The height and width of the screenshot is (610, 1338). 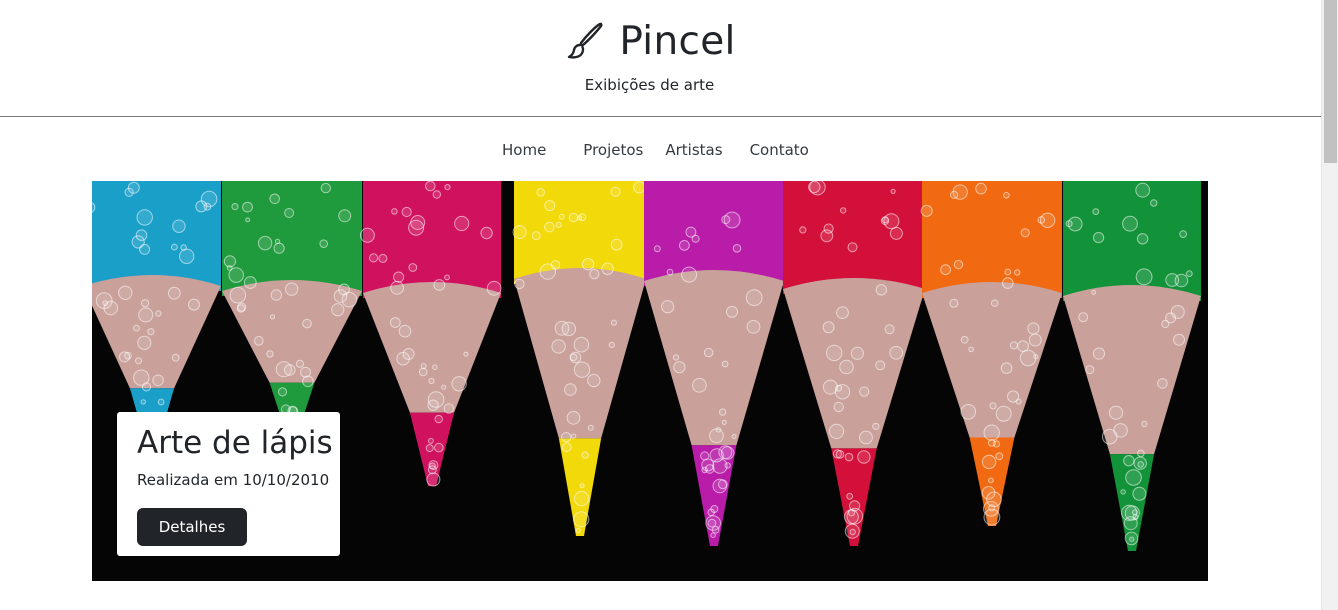 I want to click on site-tagline: Exibições de arte, so click(x=649, y=85).